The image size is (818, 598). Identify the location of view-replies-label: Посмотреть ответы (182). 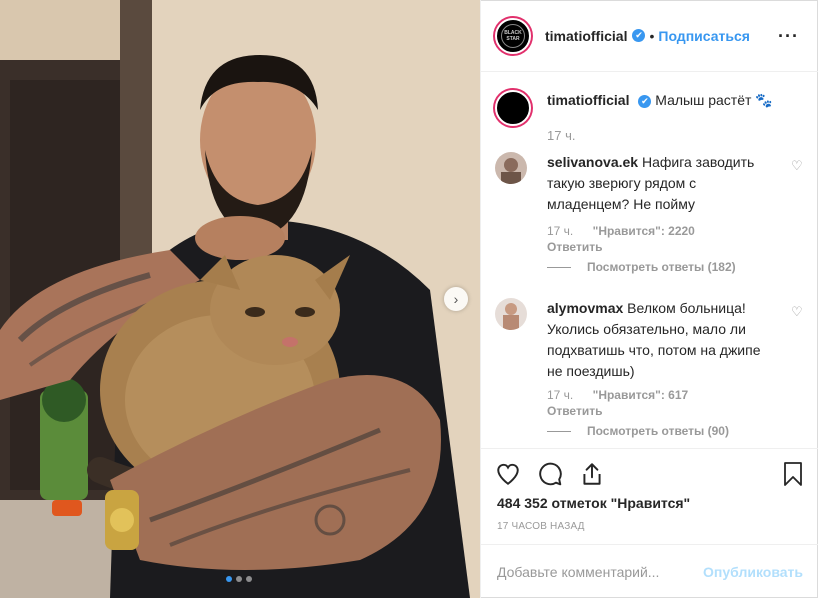
(661, 267).